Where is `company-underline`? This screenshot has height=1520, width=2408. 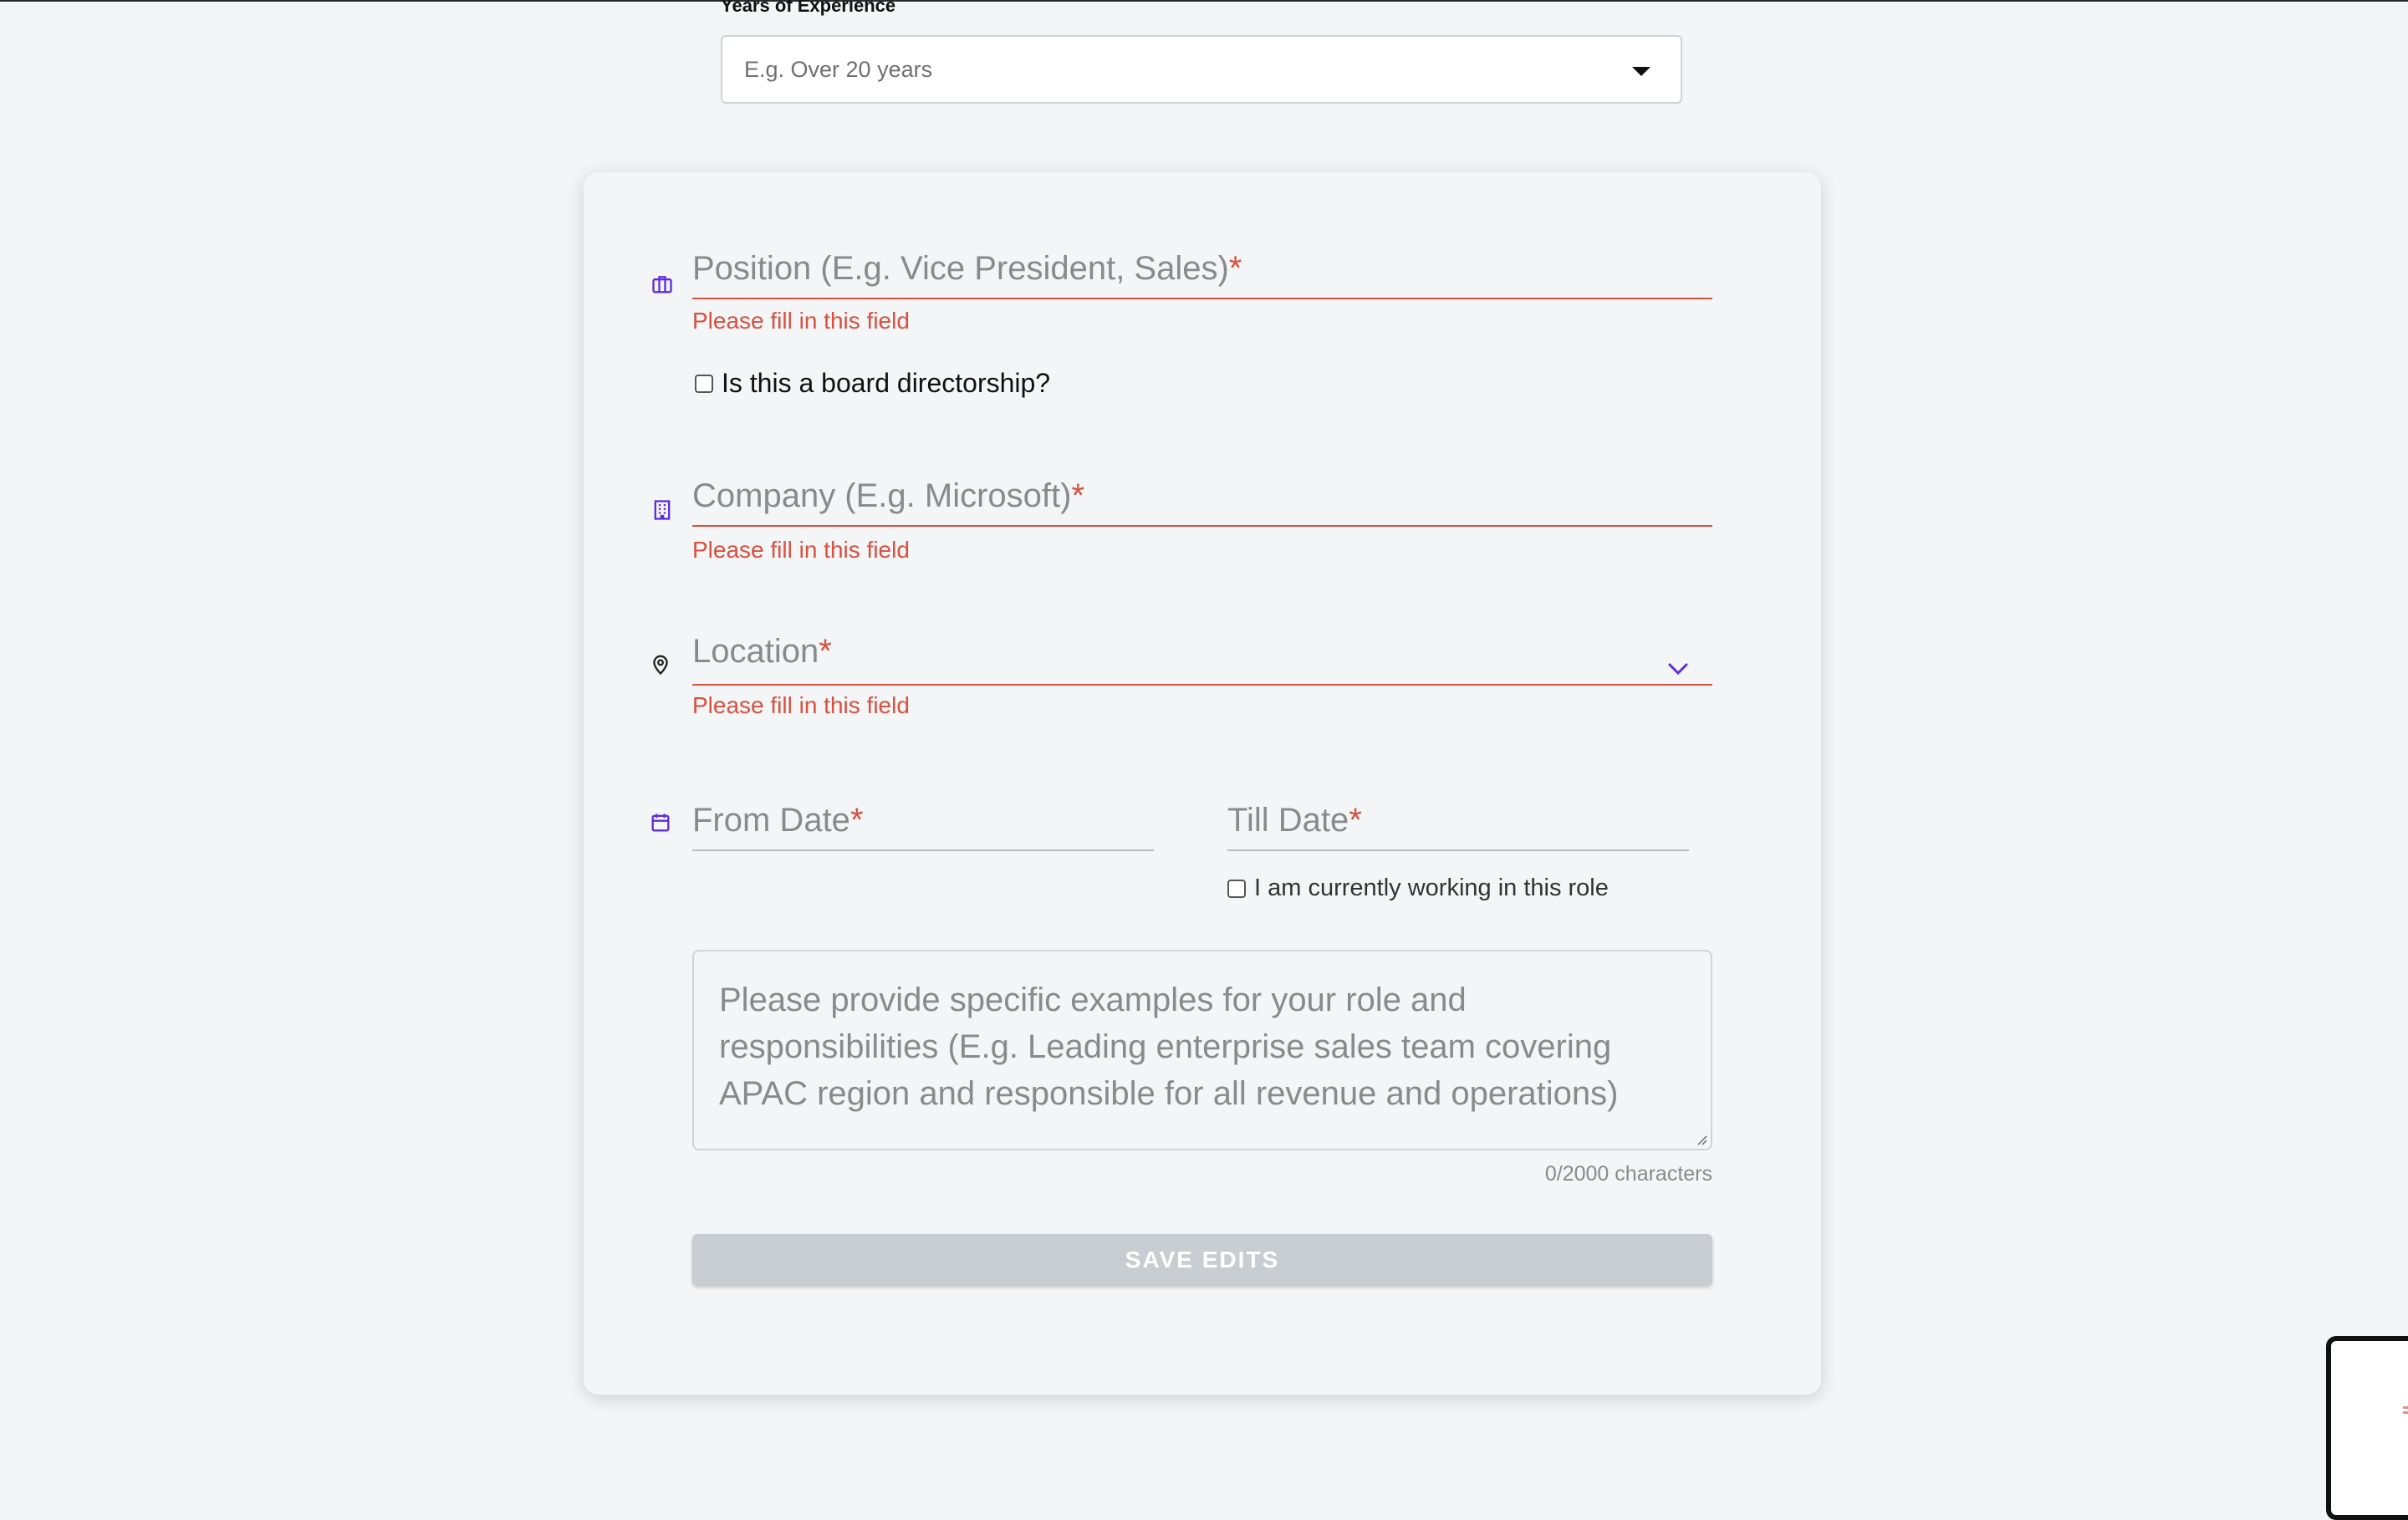 company-underline is located at coordinates (1202, 526).